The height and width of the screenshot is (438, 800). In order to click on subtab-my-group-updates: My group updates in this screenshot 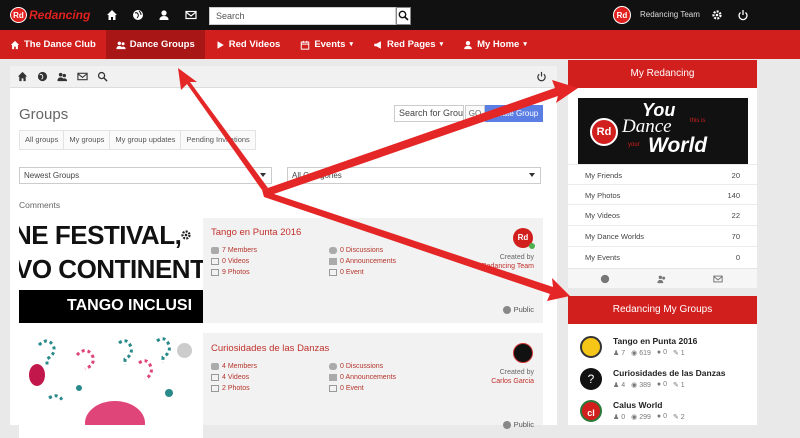, I will do `click(146, 140)`.